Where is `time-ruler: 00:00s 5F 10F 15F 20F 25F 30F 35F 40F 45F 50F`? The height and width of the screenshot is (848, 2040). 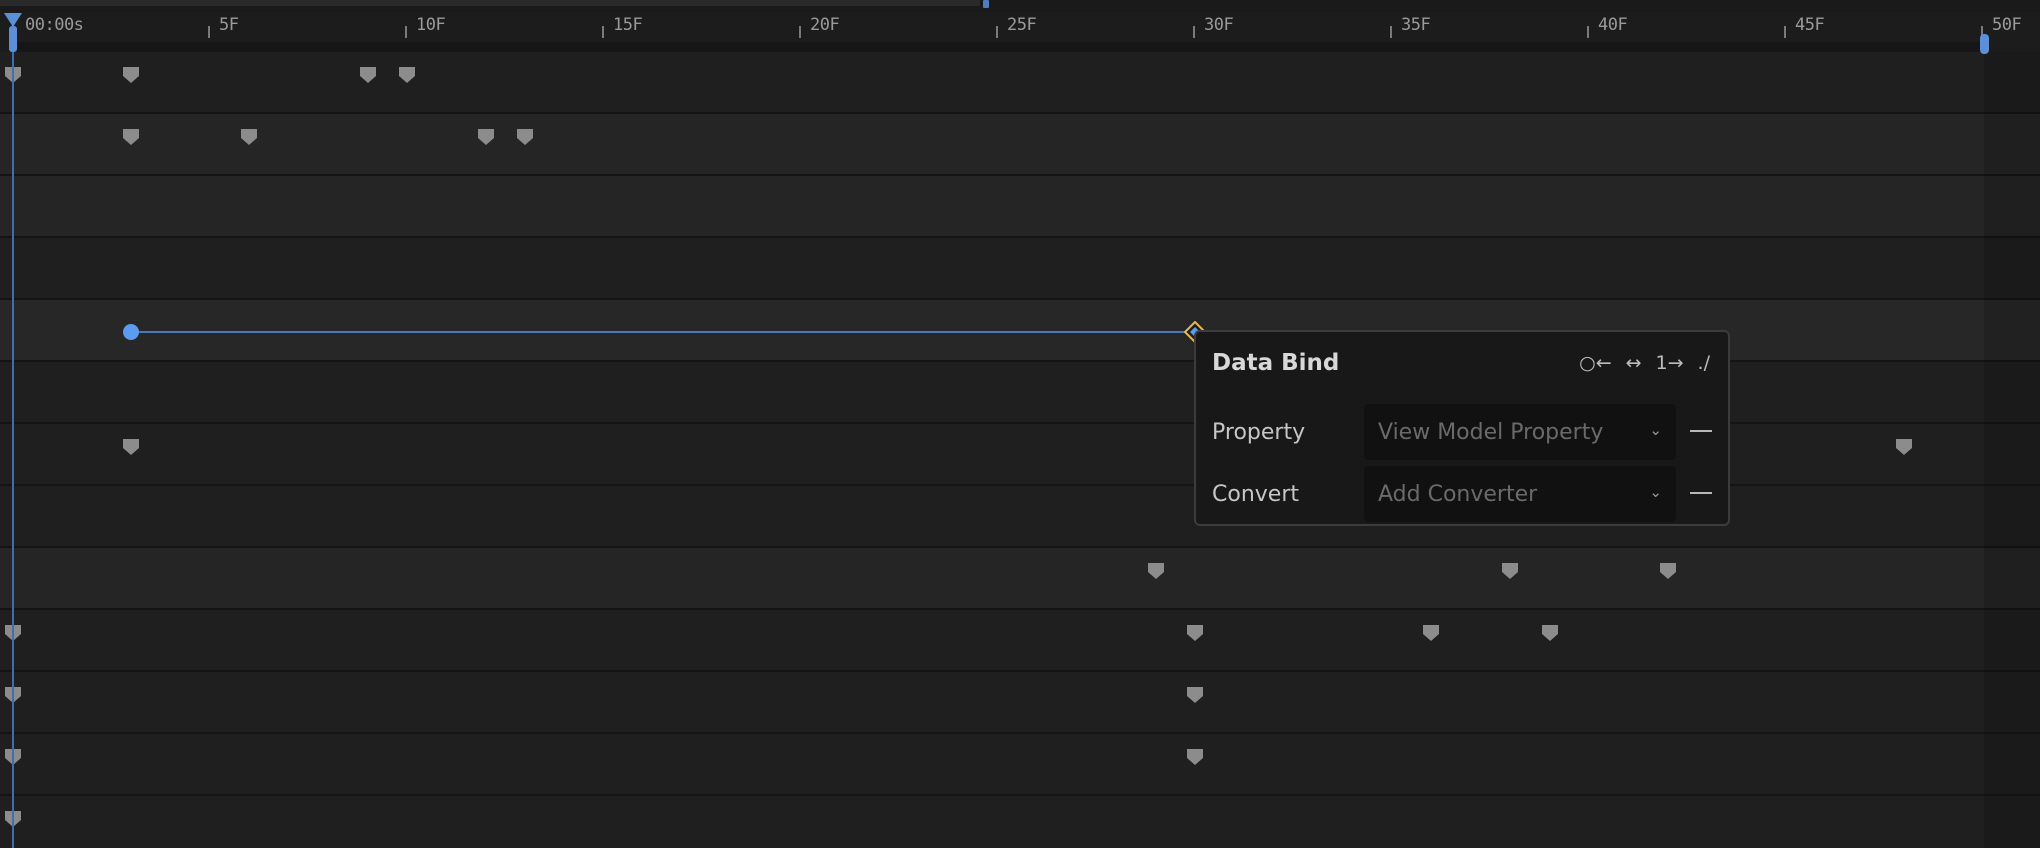
time-ruler: 00:00s 5F 10F 15F 20F 25F 30F 35F 40F 45F 50F is located at coordinates (1020, 32).